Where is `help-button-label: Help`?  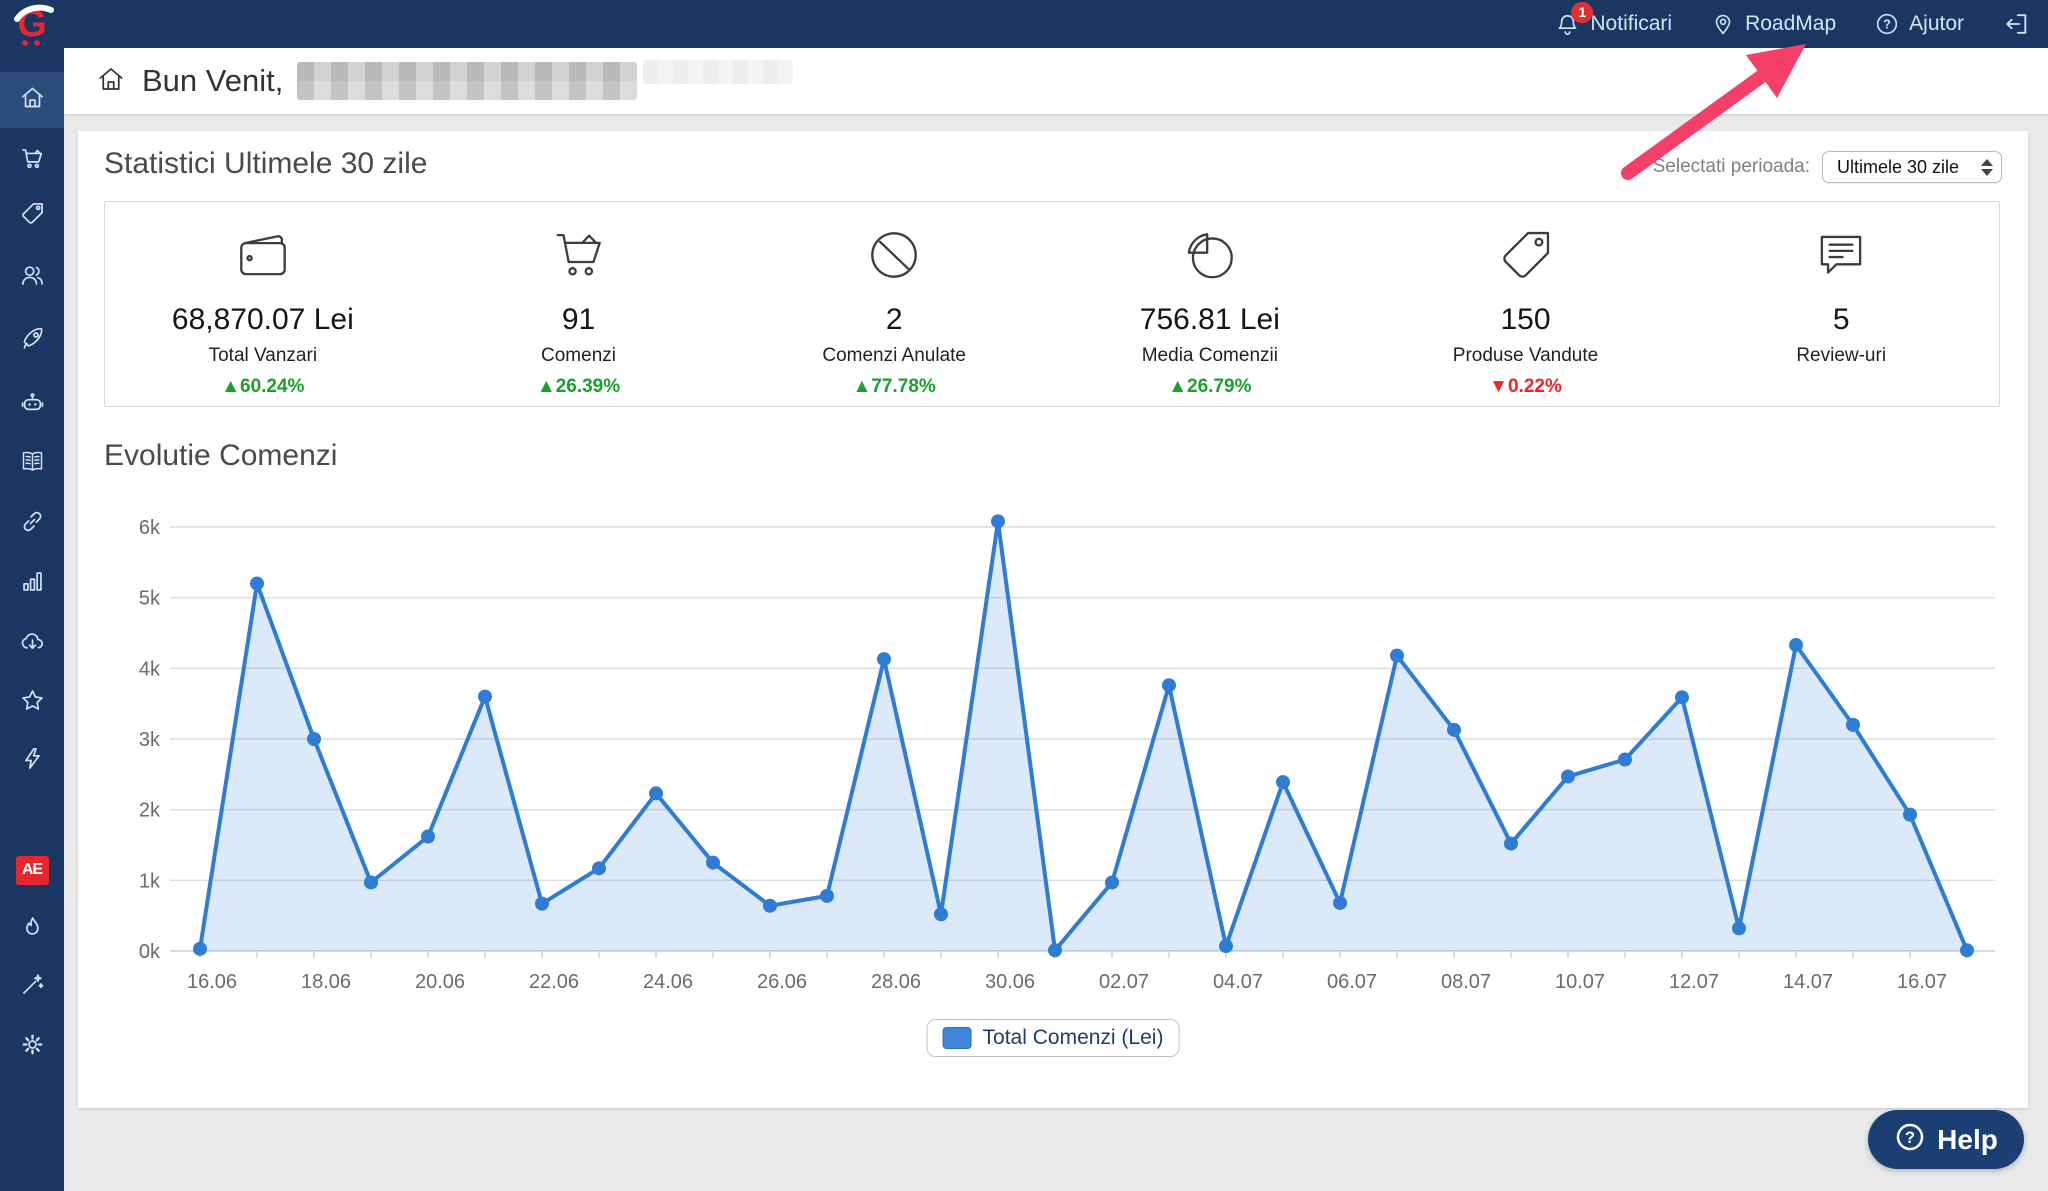 help-button-label: Help is located at coordinates (1967, 1139).